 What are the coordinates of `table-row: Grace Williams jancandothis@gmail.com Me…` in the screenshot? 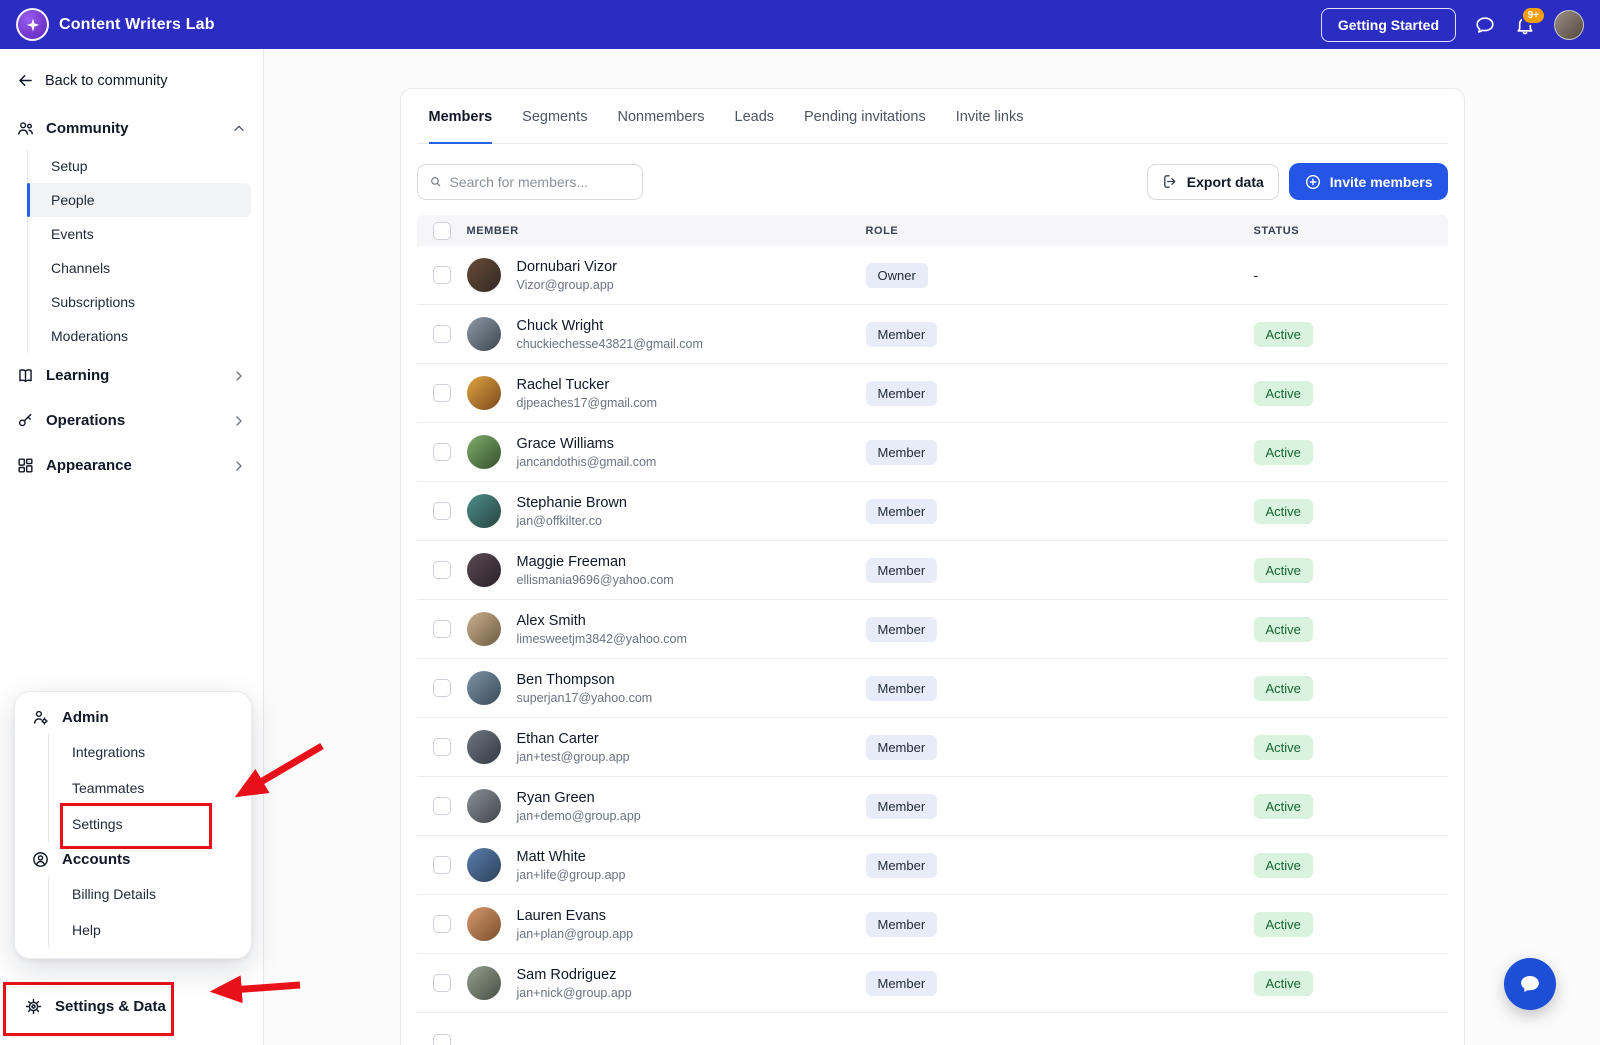 It's located at (932, 452).